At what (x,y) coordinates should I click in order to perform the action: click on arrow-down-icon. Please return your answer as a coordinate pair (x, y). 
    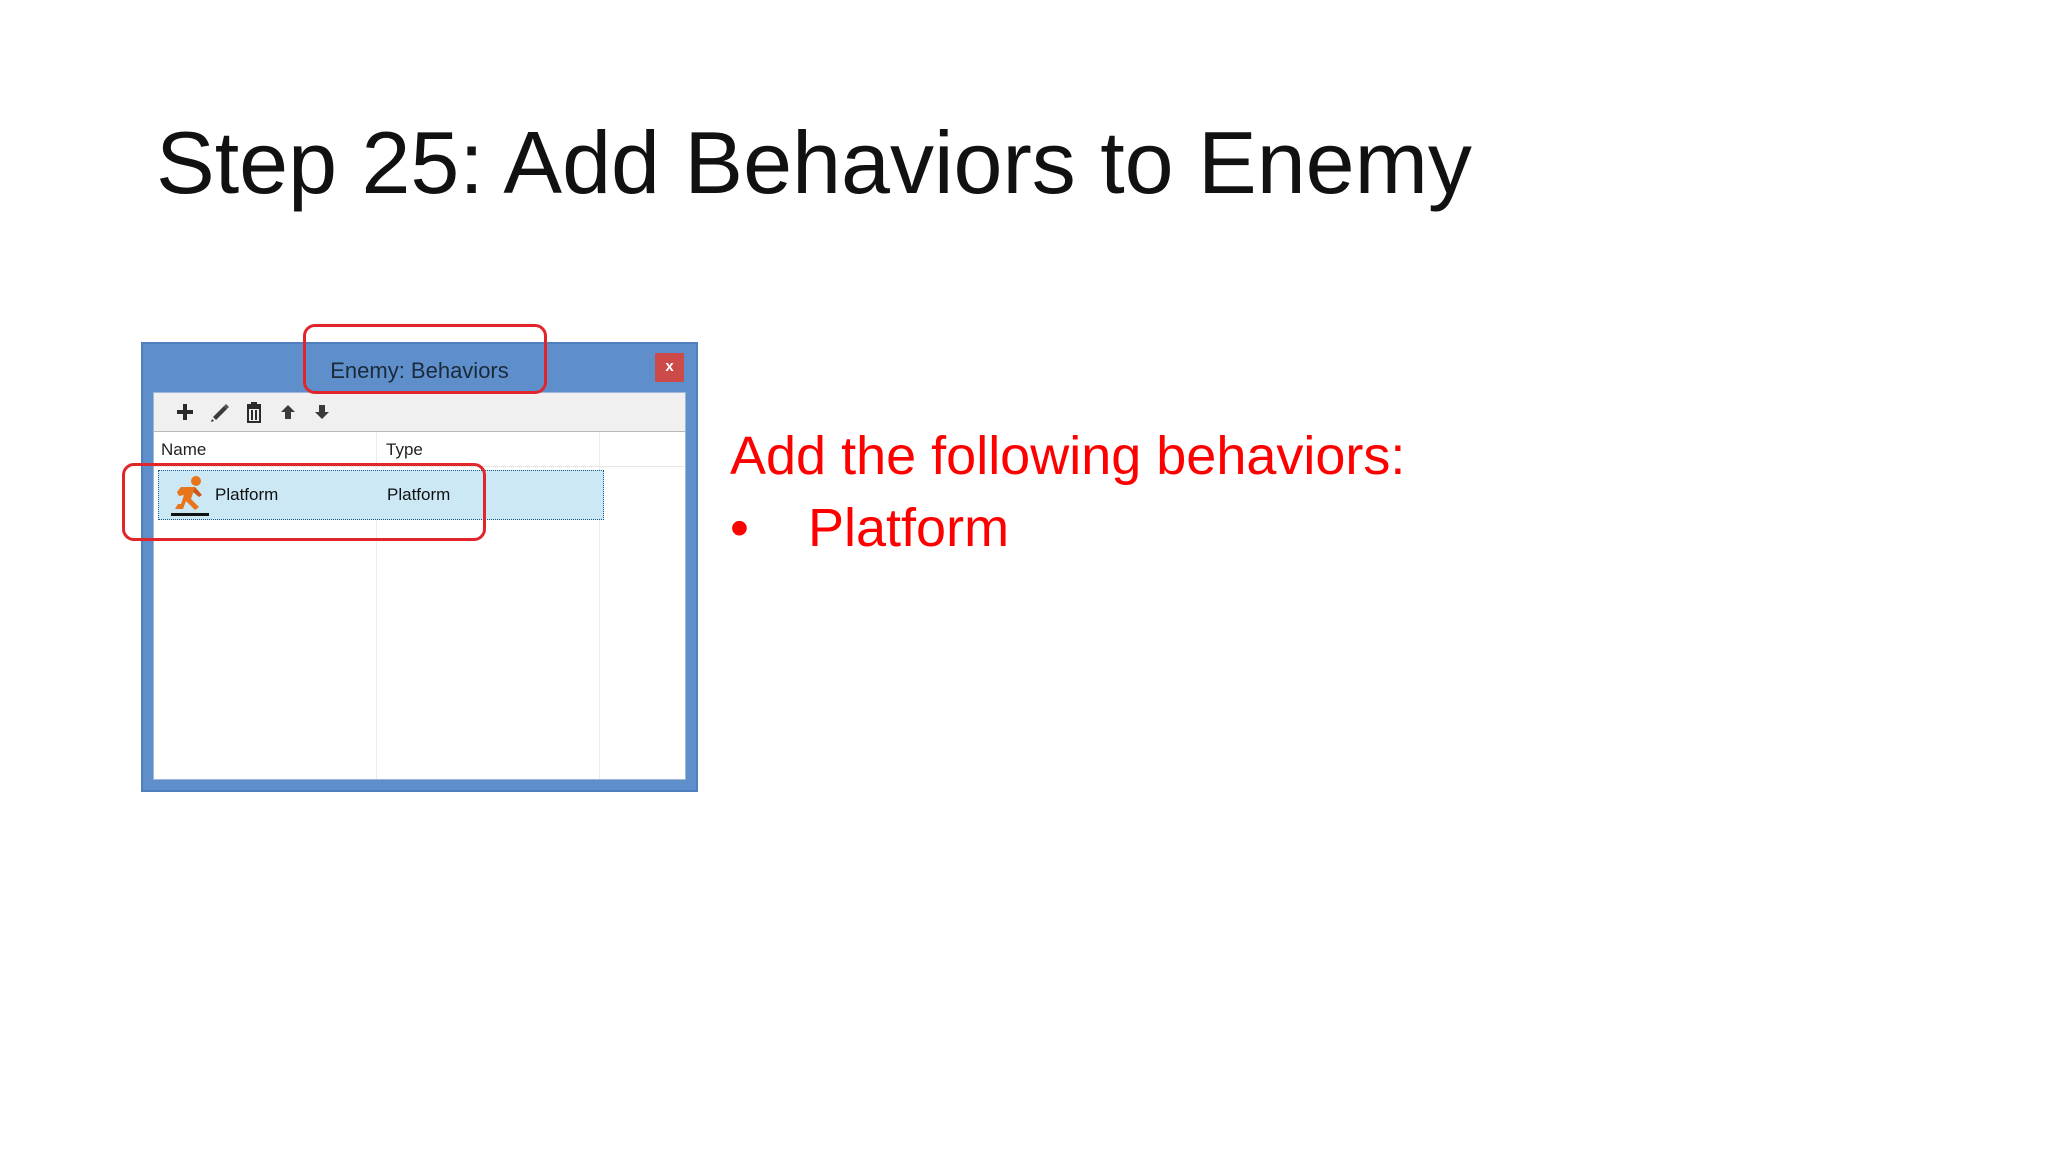
    Looking at the image, I should click on (322, 412).